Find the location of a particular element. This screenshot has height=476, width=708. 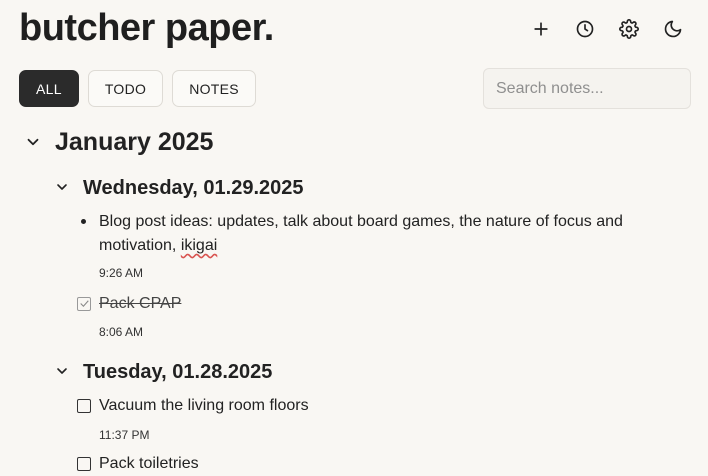

filter-todo-button: TODO is located at coordinates (125, 88).